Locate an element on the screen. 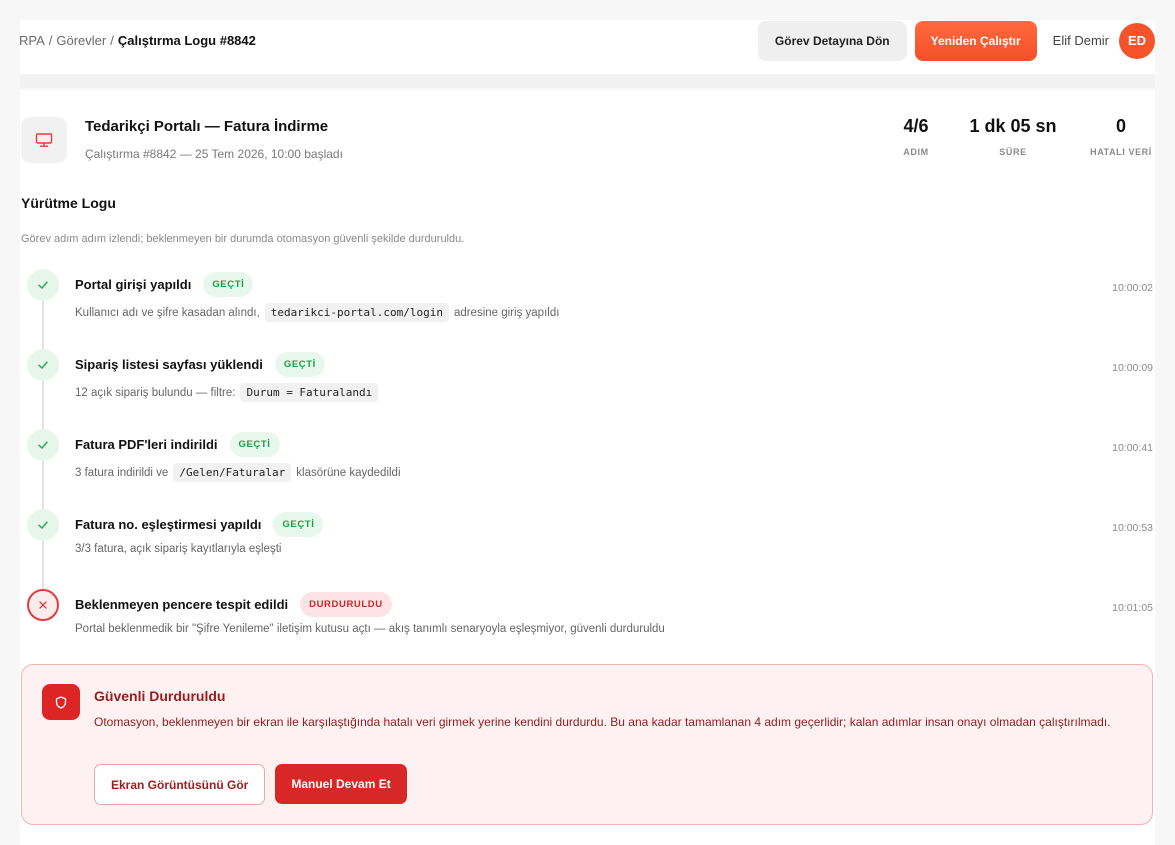 The height and width of the screenshot is (845, 1175). breadcrumb: RPA / Görevler / Çalıştırma Logu #8842 is located at coordinates (137, 40).